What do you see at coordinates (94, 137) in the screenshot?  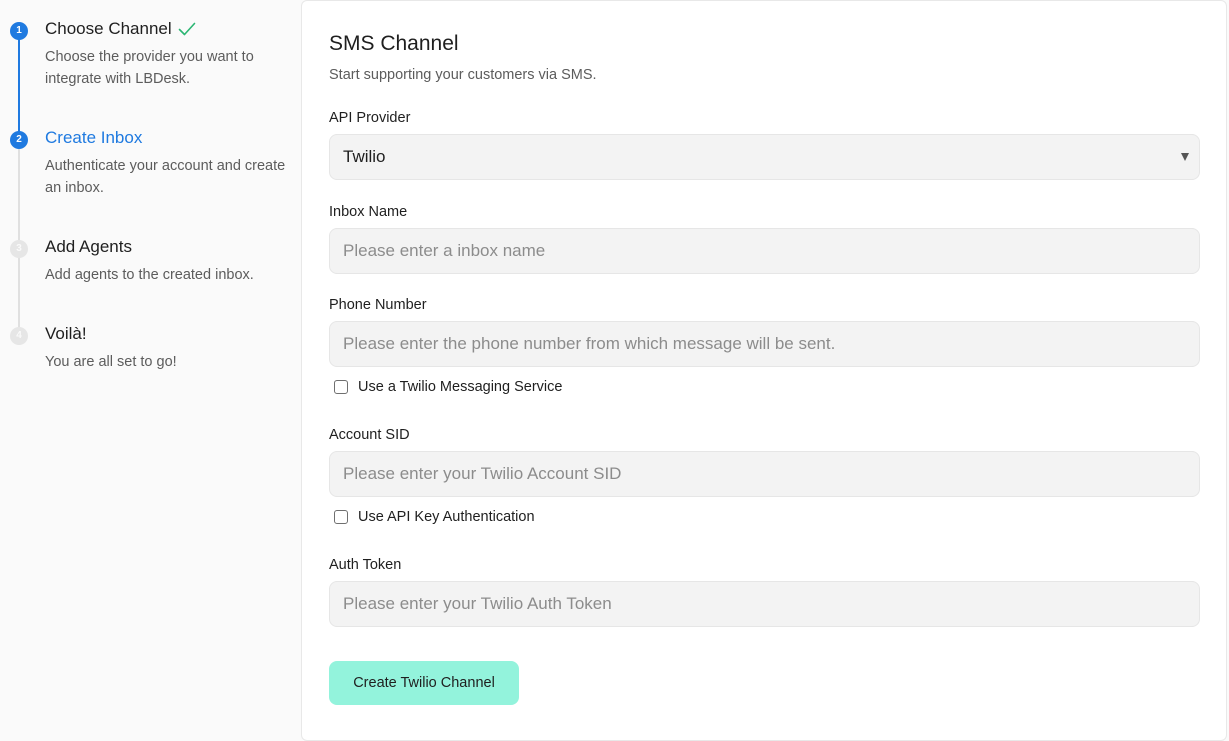 I see `step-title: Create Inbox` at bounding box center [94, 137].